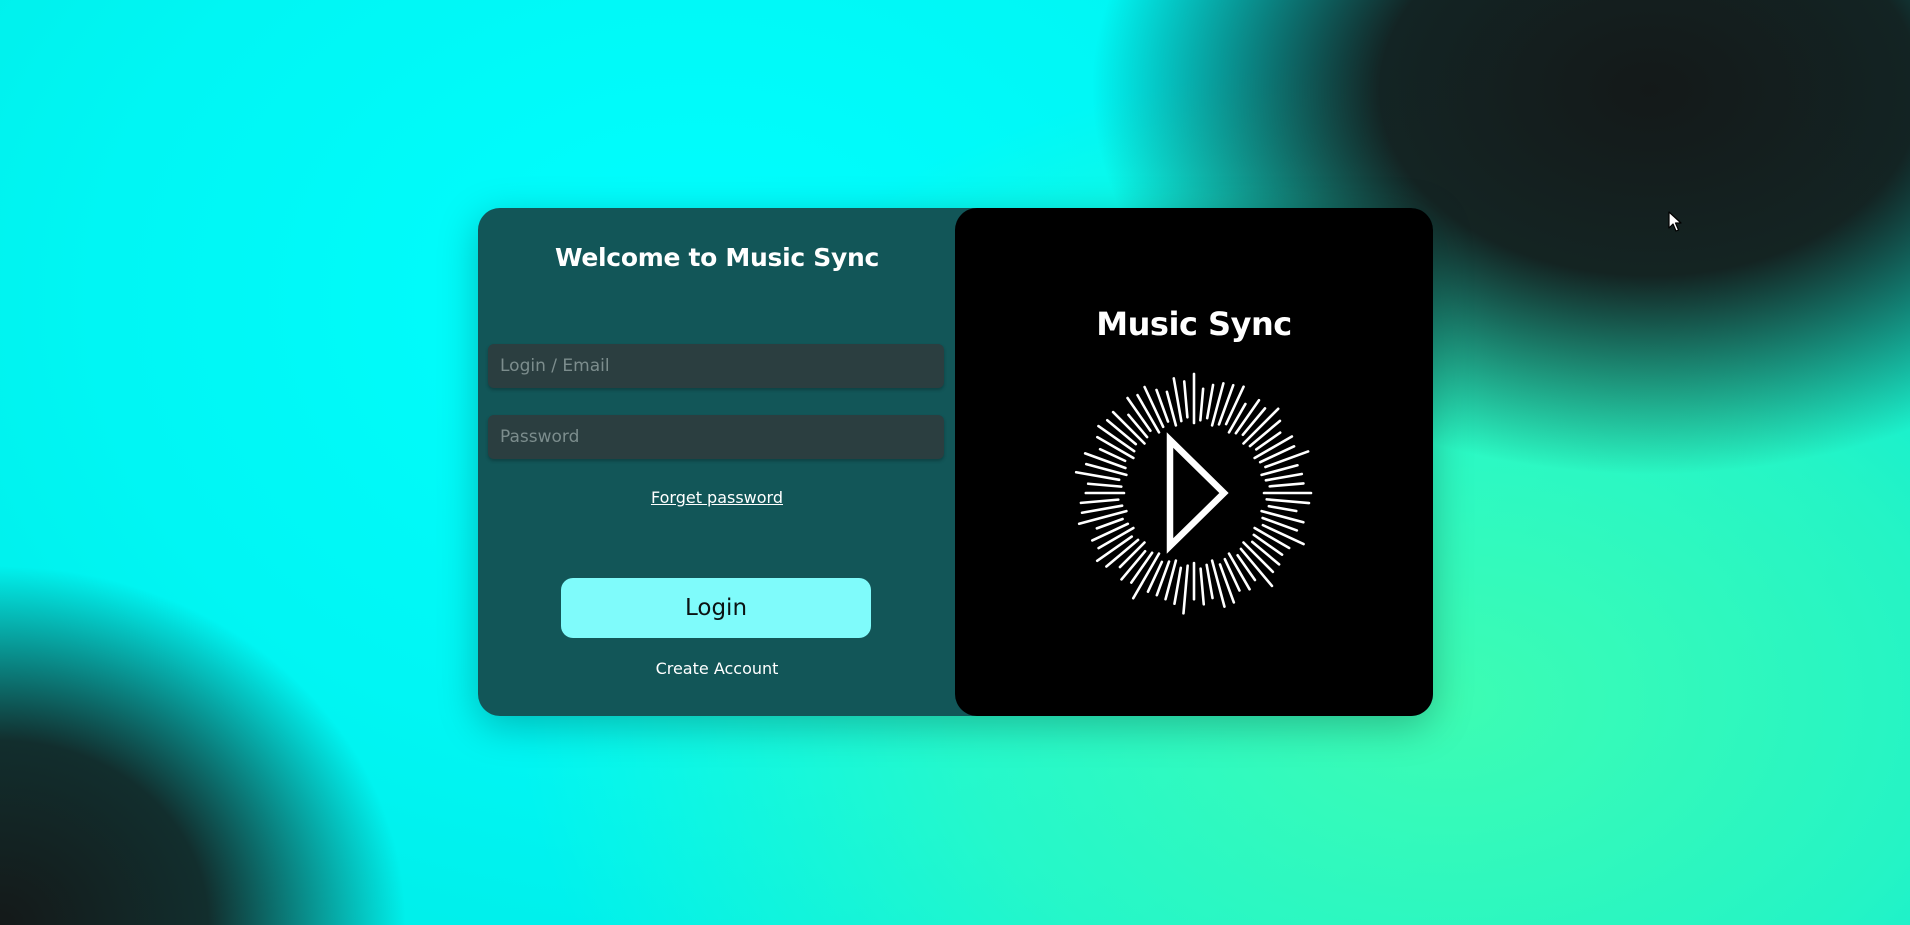 The image size is (1910, 925). I want to click on brand-title: Music Sync, so click(1194, 324).